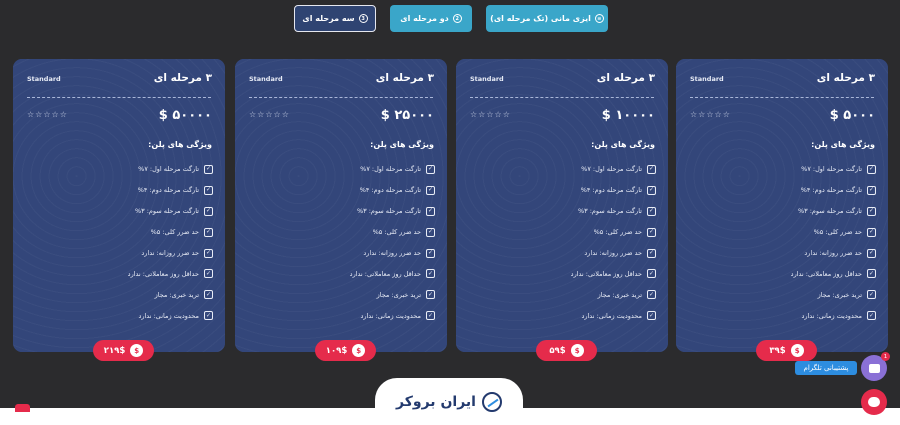  Describe the element at coordinates (874, 368) in the screenshot. I see `chat-bubble-icon` at that location.